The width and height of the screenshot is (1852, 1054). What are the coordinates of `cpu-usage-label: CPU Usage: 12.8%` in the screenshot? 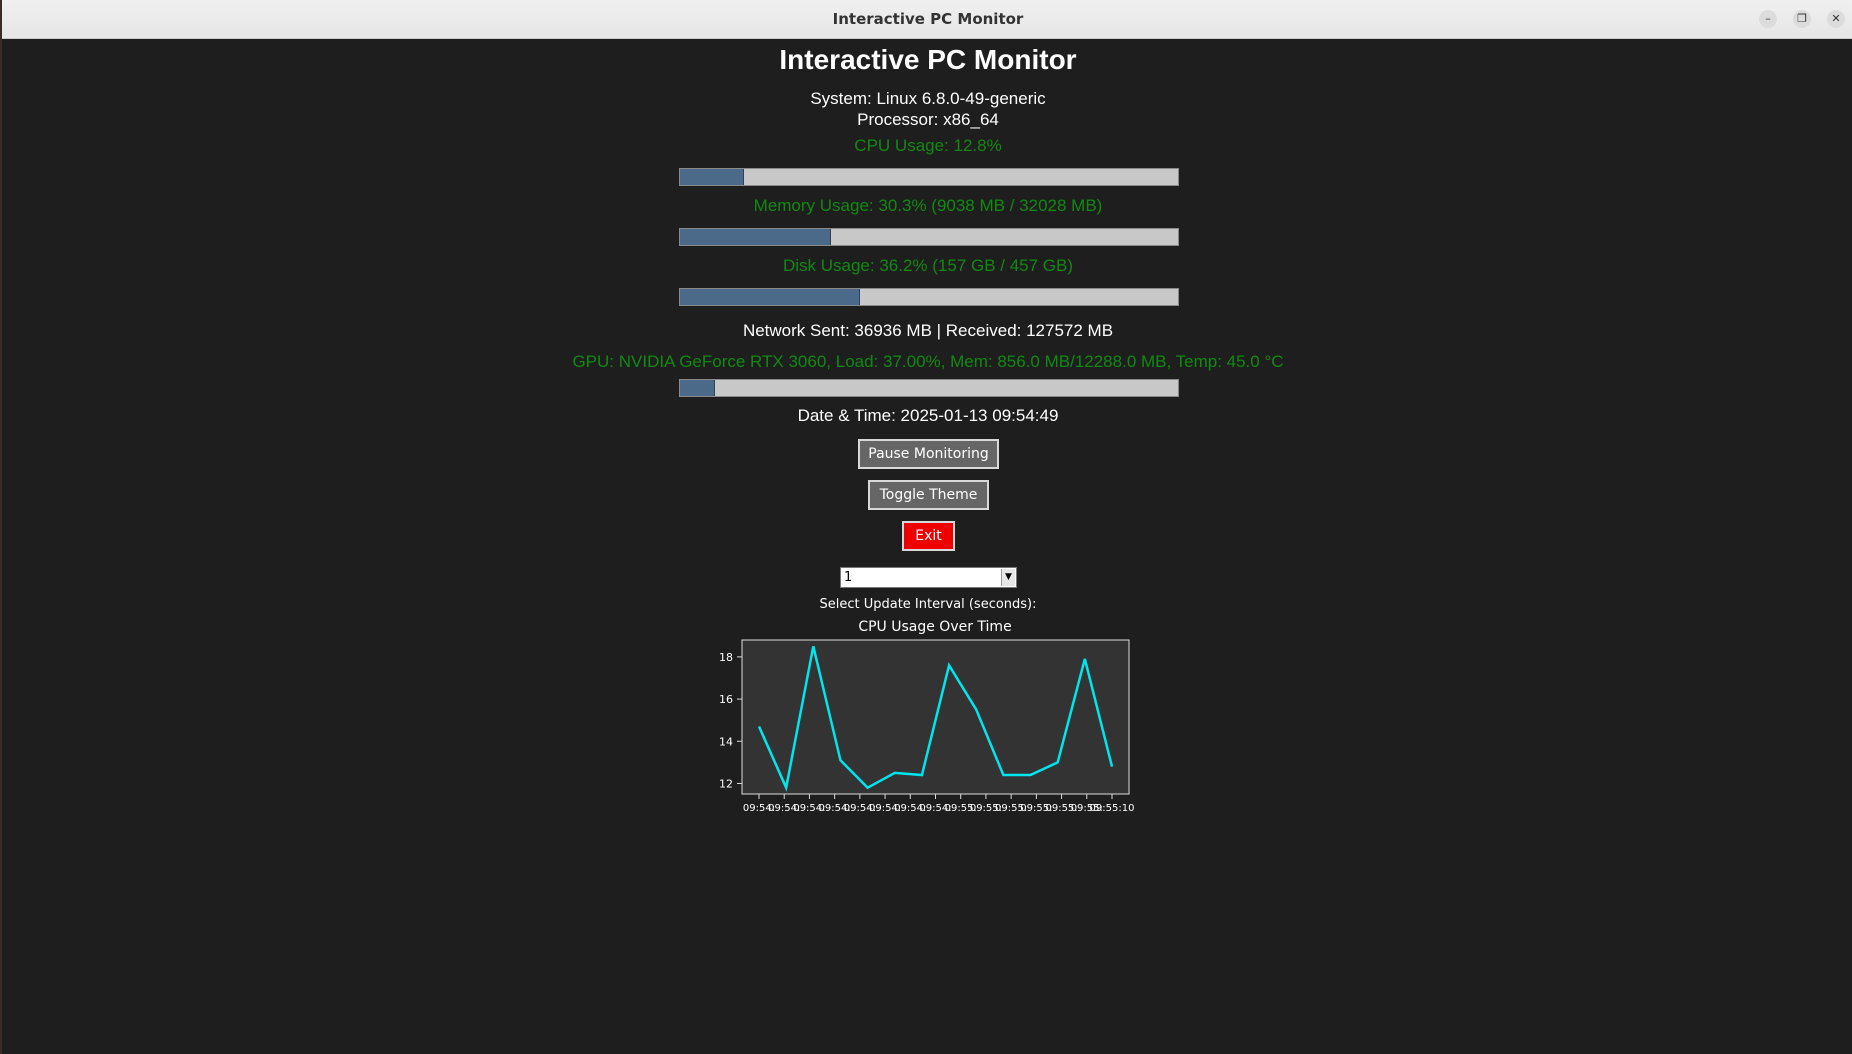 It's located at (928, 145).